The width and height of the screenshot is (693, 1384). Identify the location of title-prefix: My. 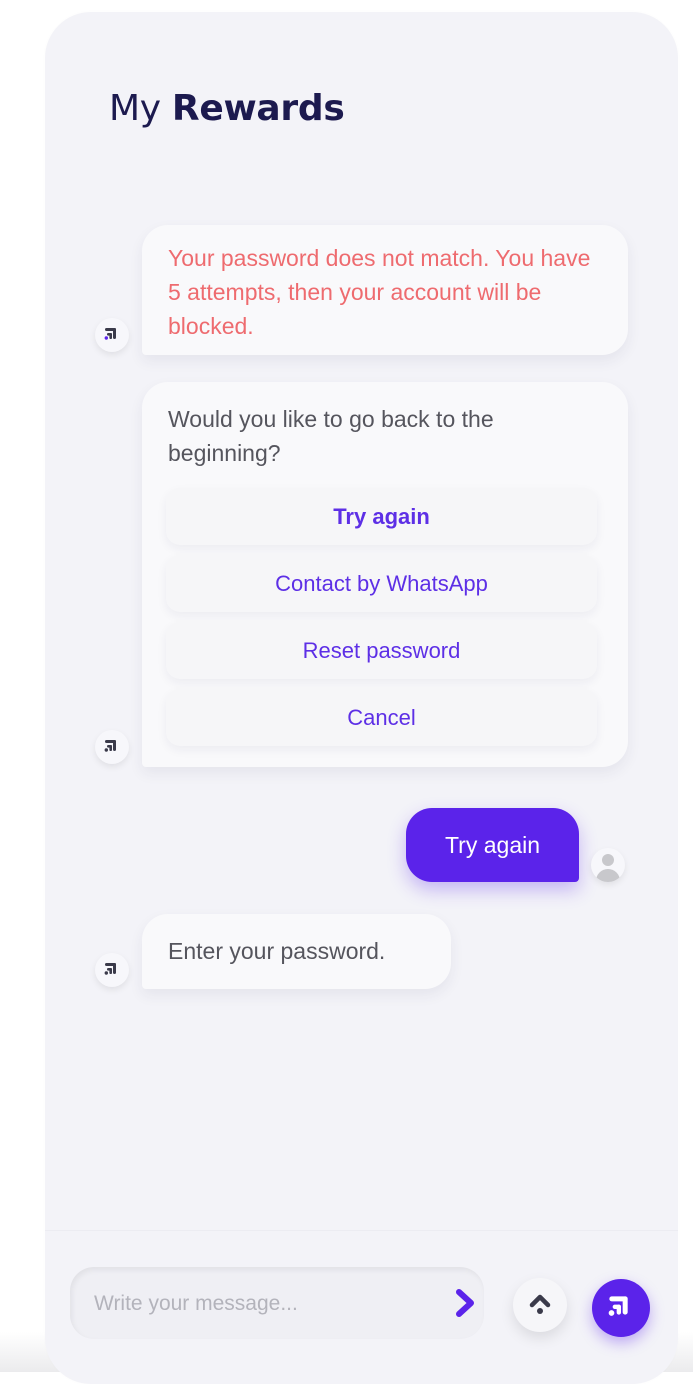
(135, 108).